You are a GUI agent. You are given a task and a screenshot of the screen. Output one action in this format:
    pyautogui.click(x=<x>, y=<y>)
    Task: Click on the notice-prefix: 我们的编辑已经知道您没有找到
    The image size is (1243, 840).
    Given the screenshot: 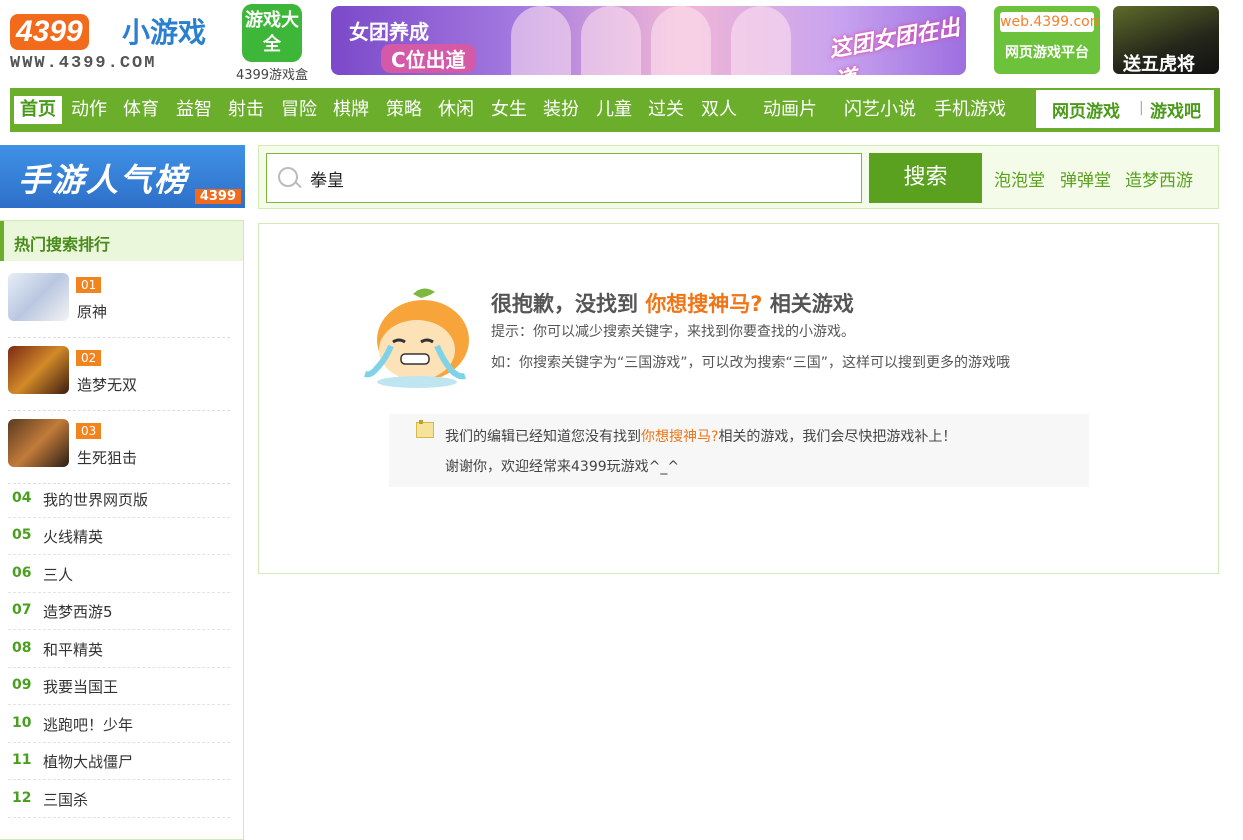 What is the action you would take?
    pyautogui.click(x=543, y=437)
    